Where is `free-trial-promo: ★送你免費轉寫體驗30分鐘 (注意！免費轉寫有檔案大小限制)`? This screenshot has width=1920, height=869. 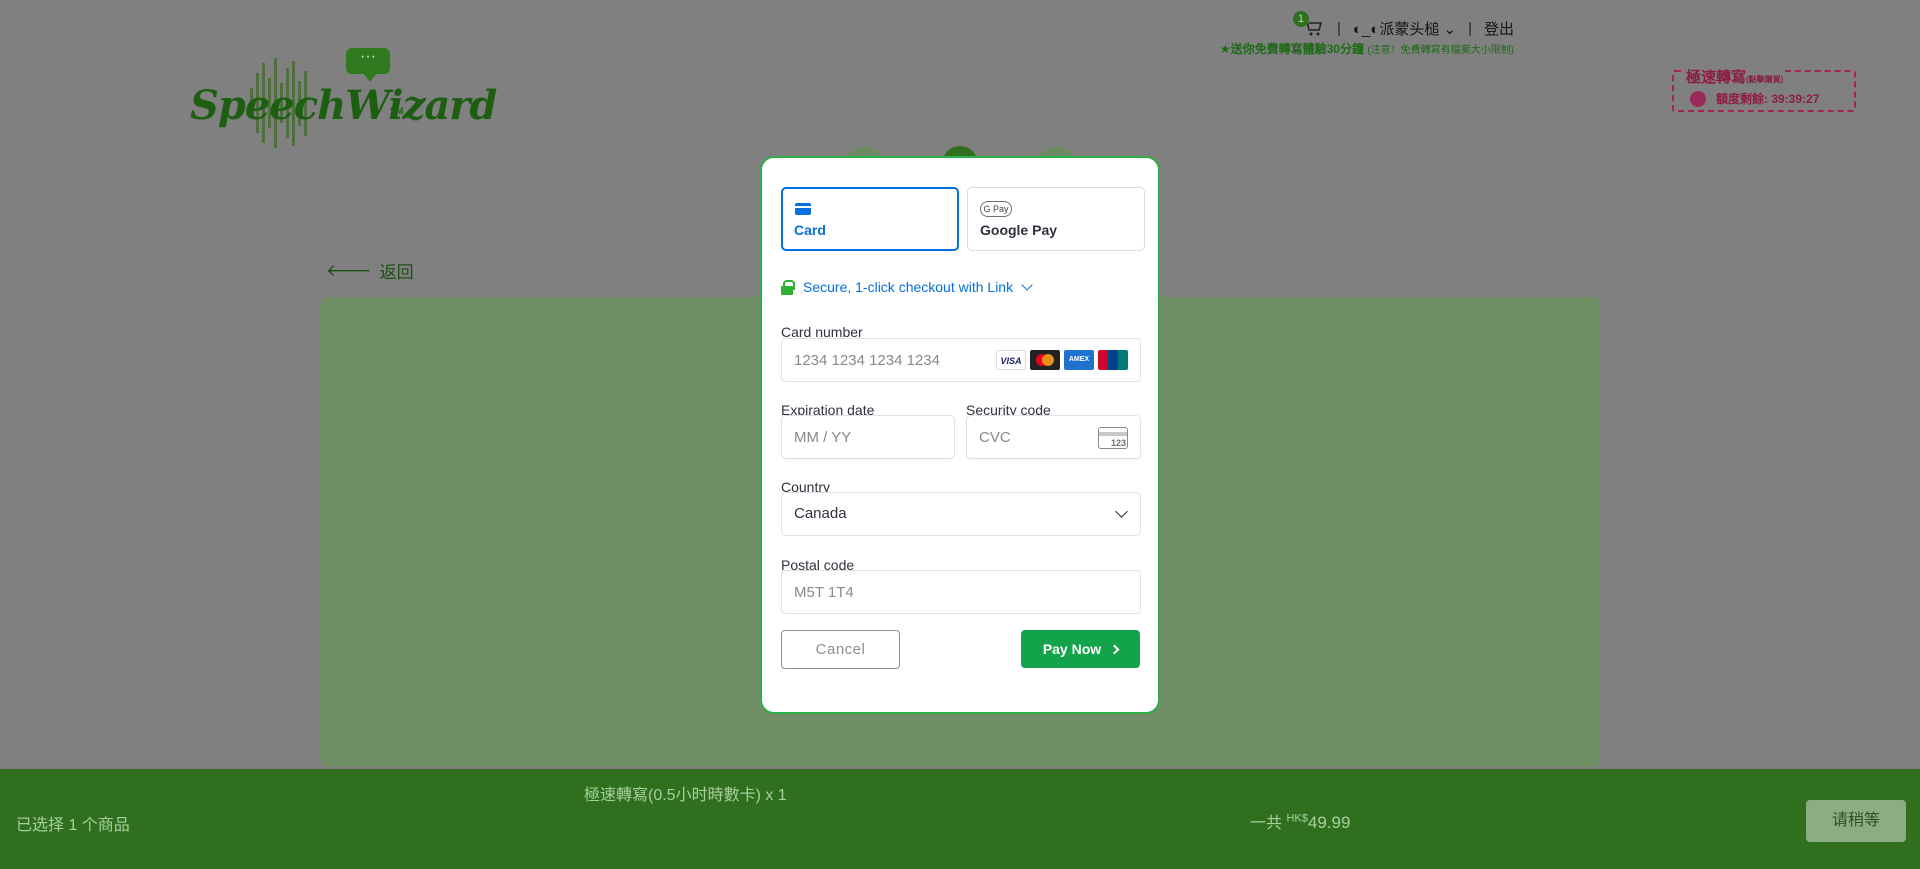
free-trial-promo: ★送你免費轉寫體驗30分鐘 (注意！免費轉寫有檔案大小限制) is located at coordinates (1367, 48).